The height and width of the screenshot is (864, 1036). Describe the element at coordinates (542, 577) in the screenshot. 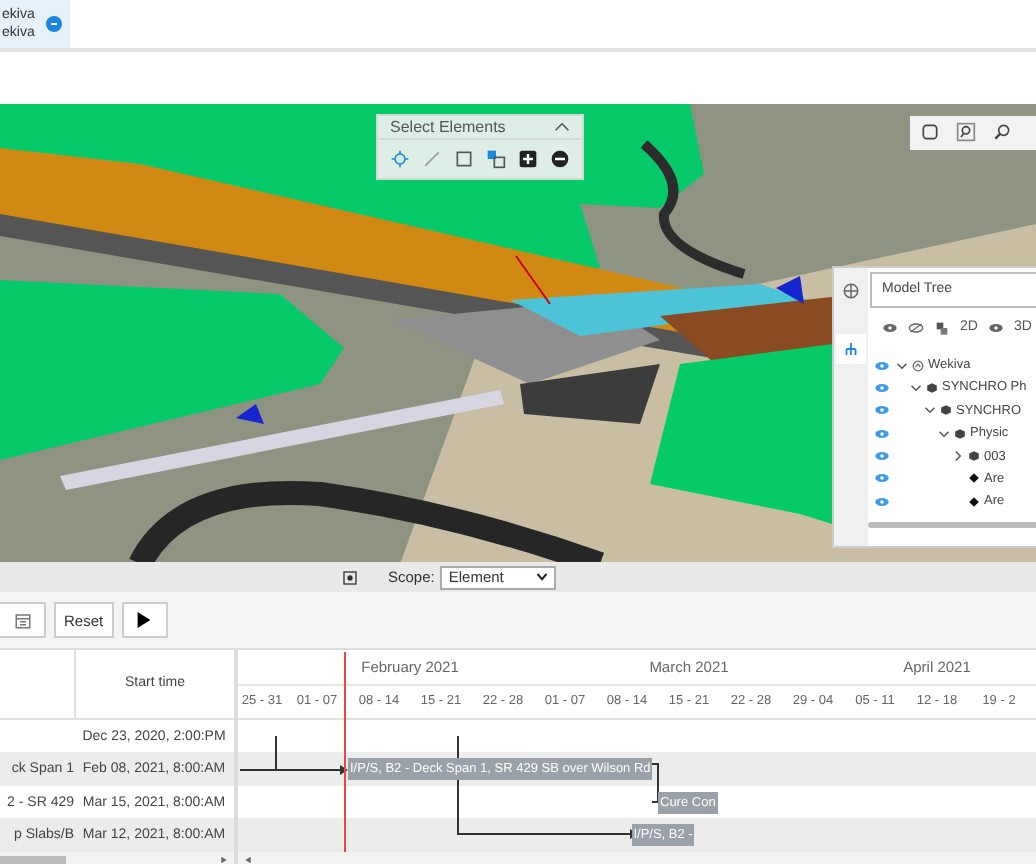

I see `dropdown-caret-icon` at that location.